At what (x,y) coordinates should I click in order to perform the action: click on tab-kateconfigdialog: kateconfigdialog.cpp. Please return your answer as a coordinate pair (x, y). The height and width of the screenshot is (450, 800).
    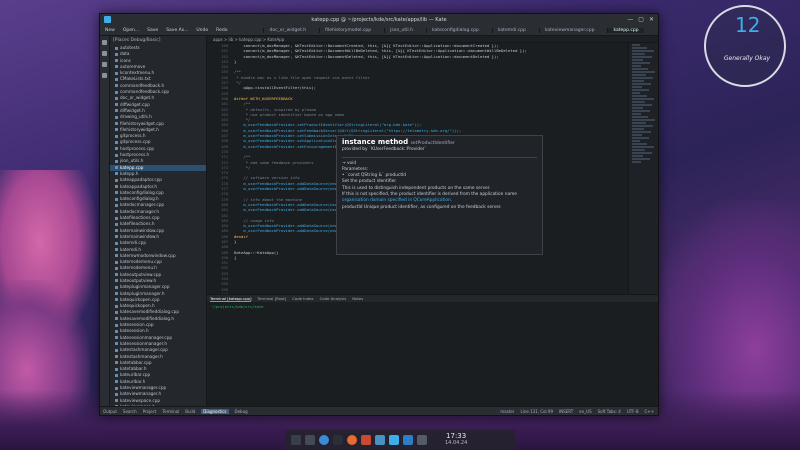
    Looking at the image, I should click on (454, 30).